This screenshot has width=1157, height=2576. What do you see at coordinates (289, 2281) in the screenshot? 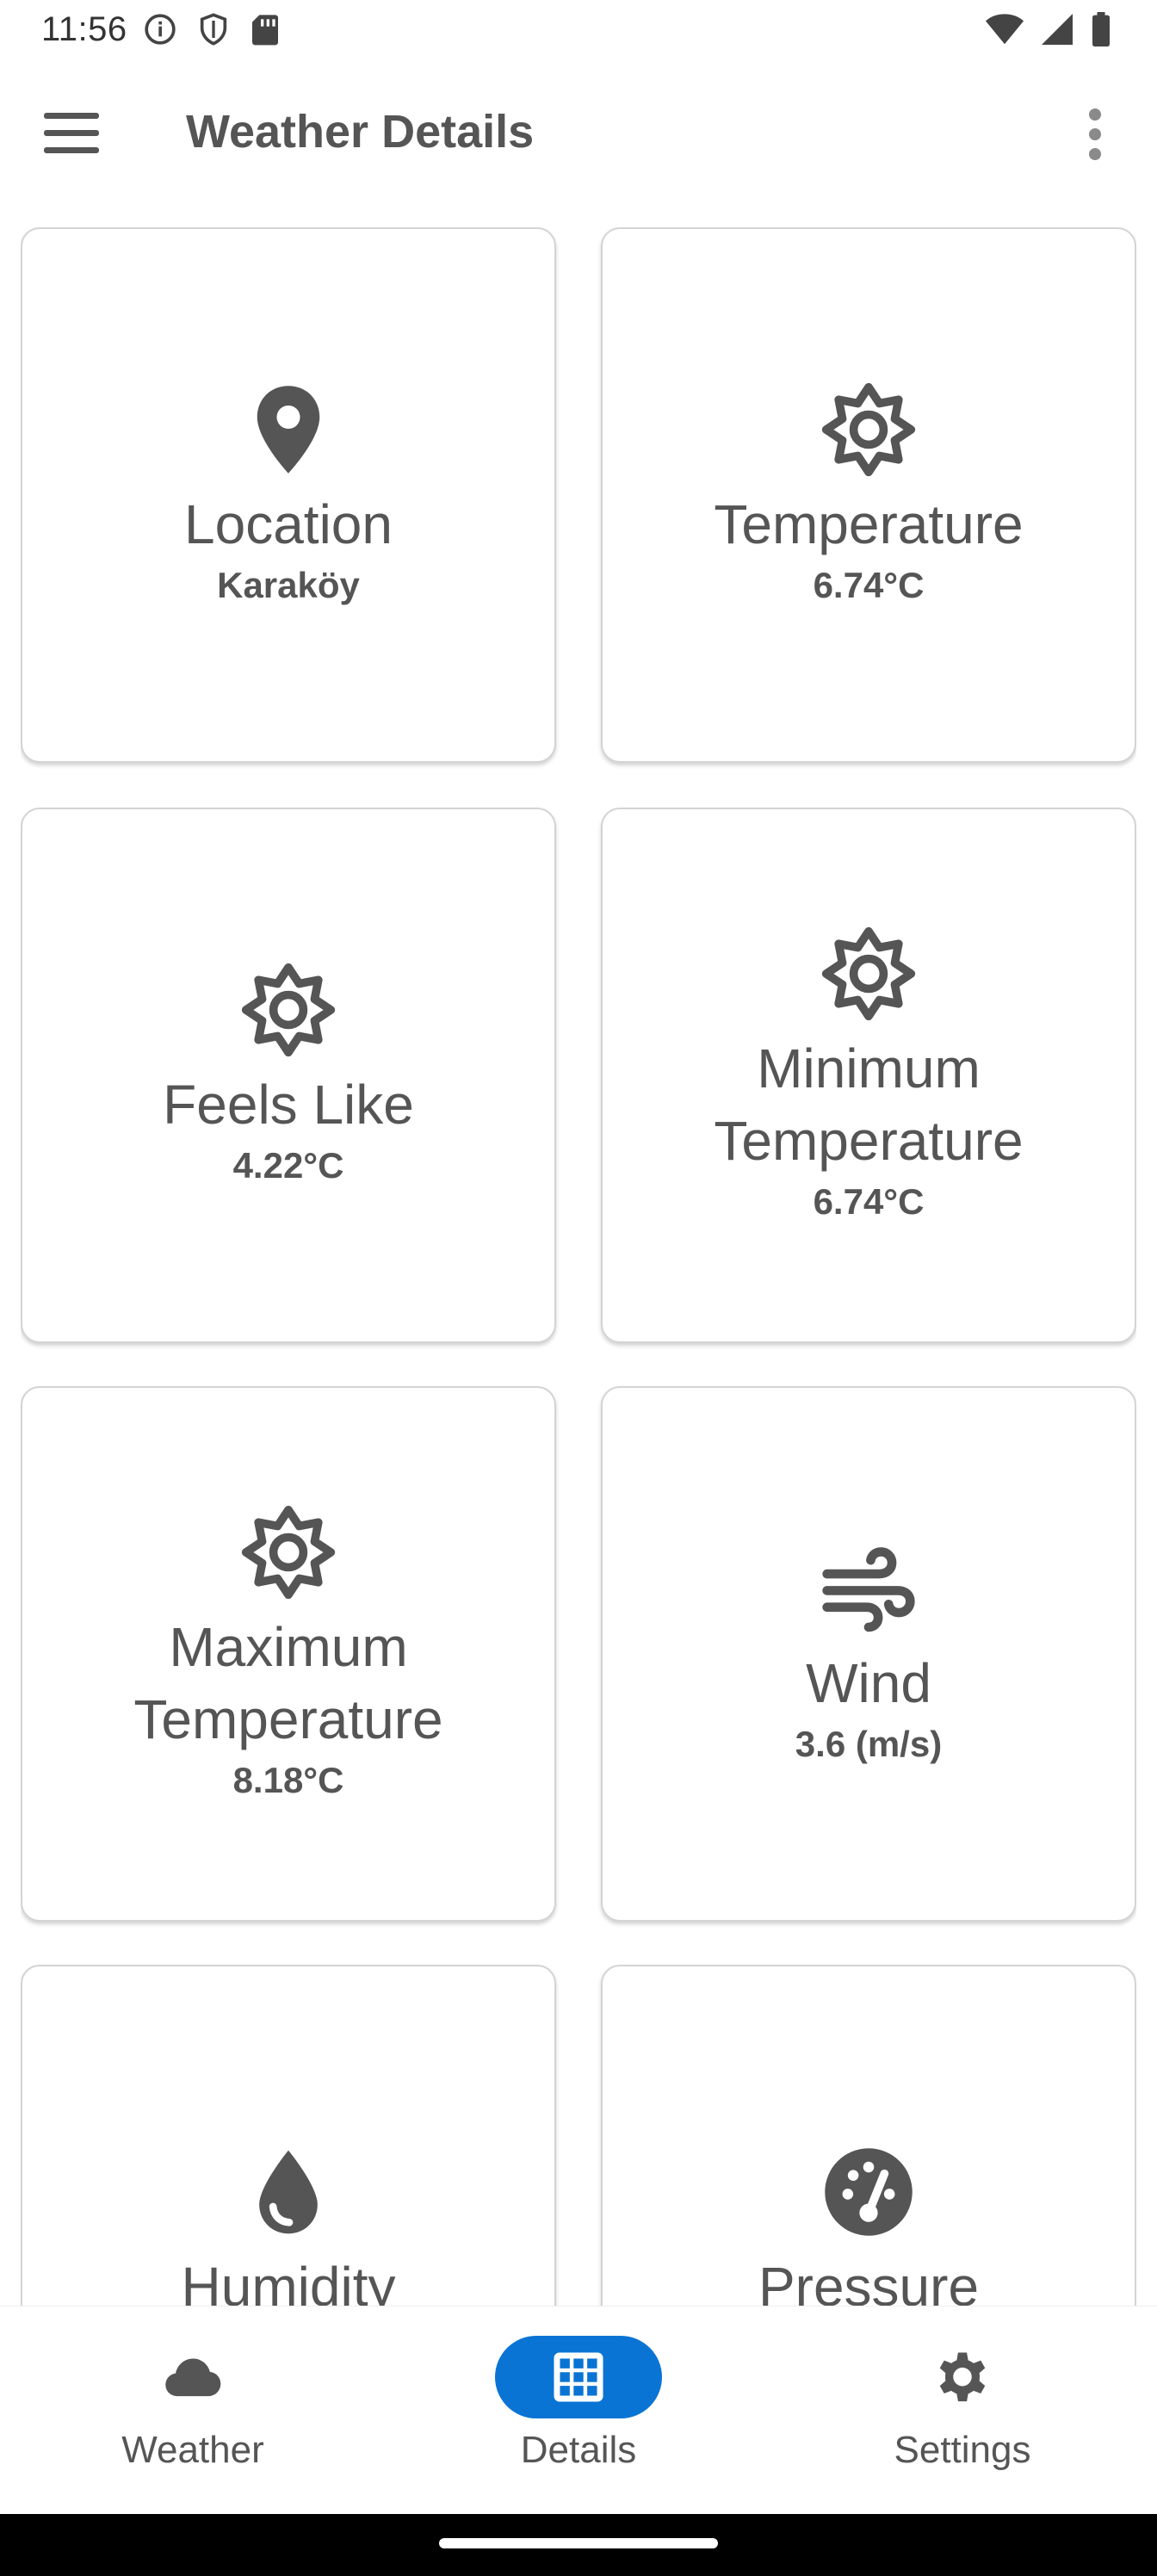
I see `card-title: Humidity` at bounding box center [289, 2281].